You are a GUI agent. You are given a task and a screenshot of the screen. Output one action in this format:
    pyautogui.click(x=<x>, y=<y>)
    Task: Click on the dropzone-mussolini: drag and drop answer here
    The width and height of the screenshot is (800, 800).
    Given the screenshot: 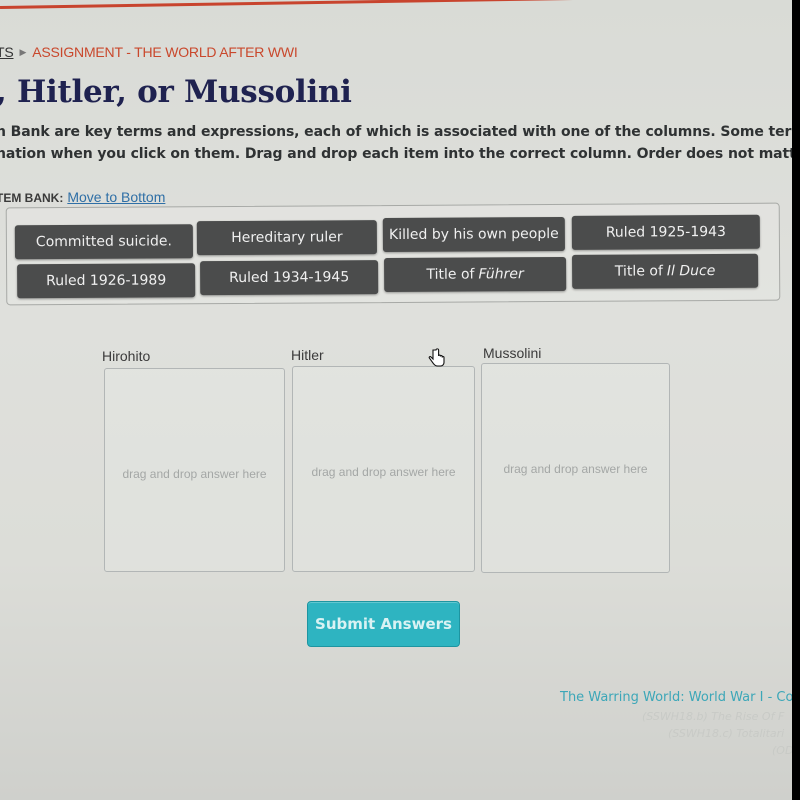 What is the action you would take?
    pyautogui.click(x=575, y=468)
    